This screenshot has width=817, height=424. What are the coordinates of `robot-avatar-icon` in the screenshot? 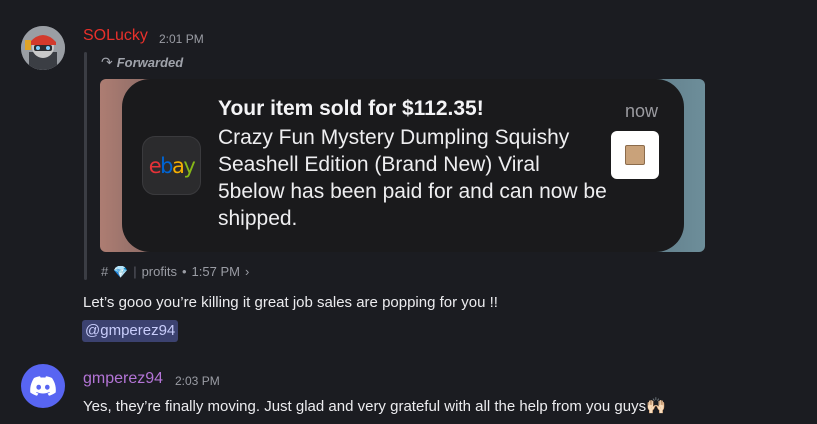 It's located at (43, 48).